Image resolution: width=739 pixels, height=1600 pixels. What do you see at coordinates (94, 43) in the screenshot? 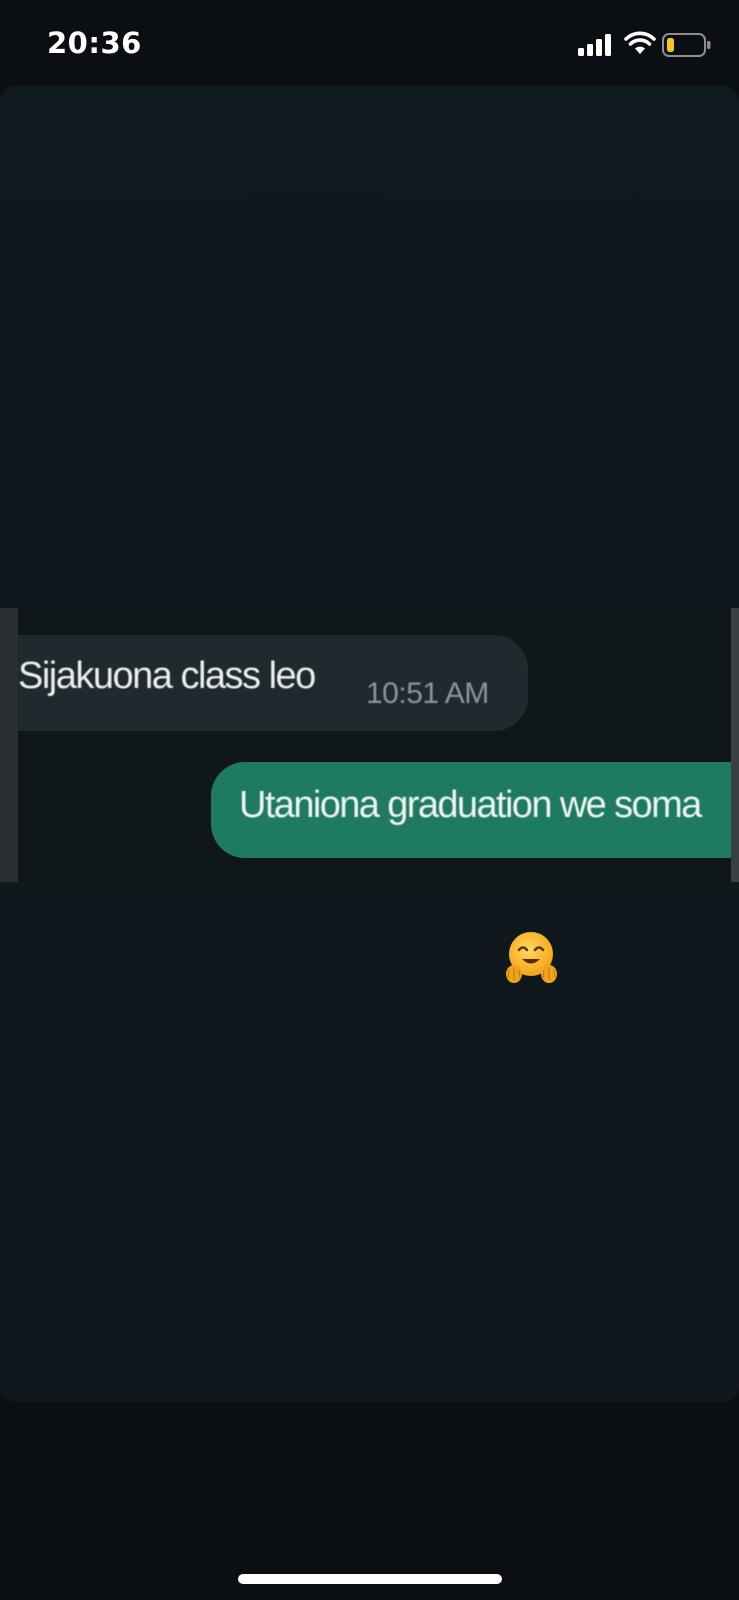
I see `status-time: 20:36` at bounding box center [94, 43].